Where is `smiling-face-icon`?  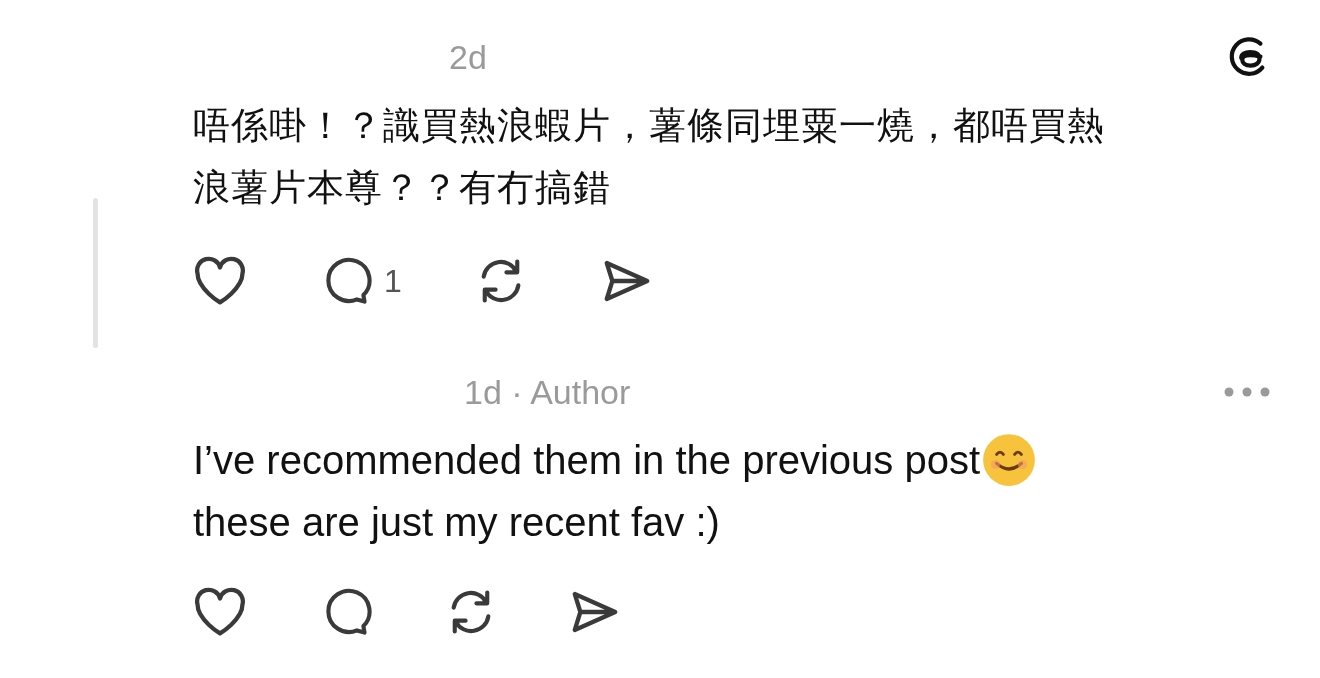 smiling-face-icon is located at coordinates (1009, 460).